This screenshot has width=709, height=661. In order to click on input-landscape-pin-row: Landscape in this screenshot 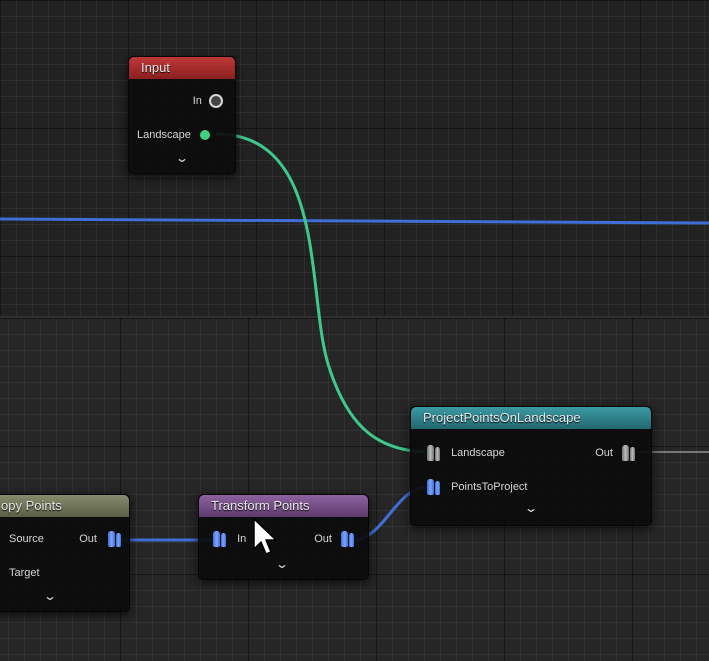, I will do `click(173, 135)`.